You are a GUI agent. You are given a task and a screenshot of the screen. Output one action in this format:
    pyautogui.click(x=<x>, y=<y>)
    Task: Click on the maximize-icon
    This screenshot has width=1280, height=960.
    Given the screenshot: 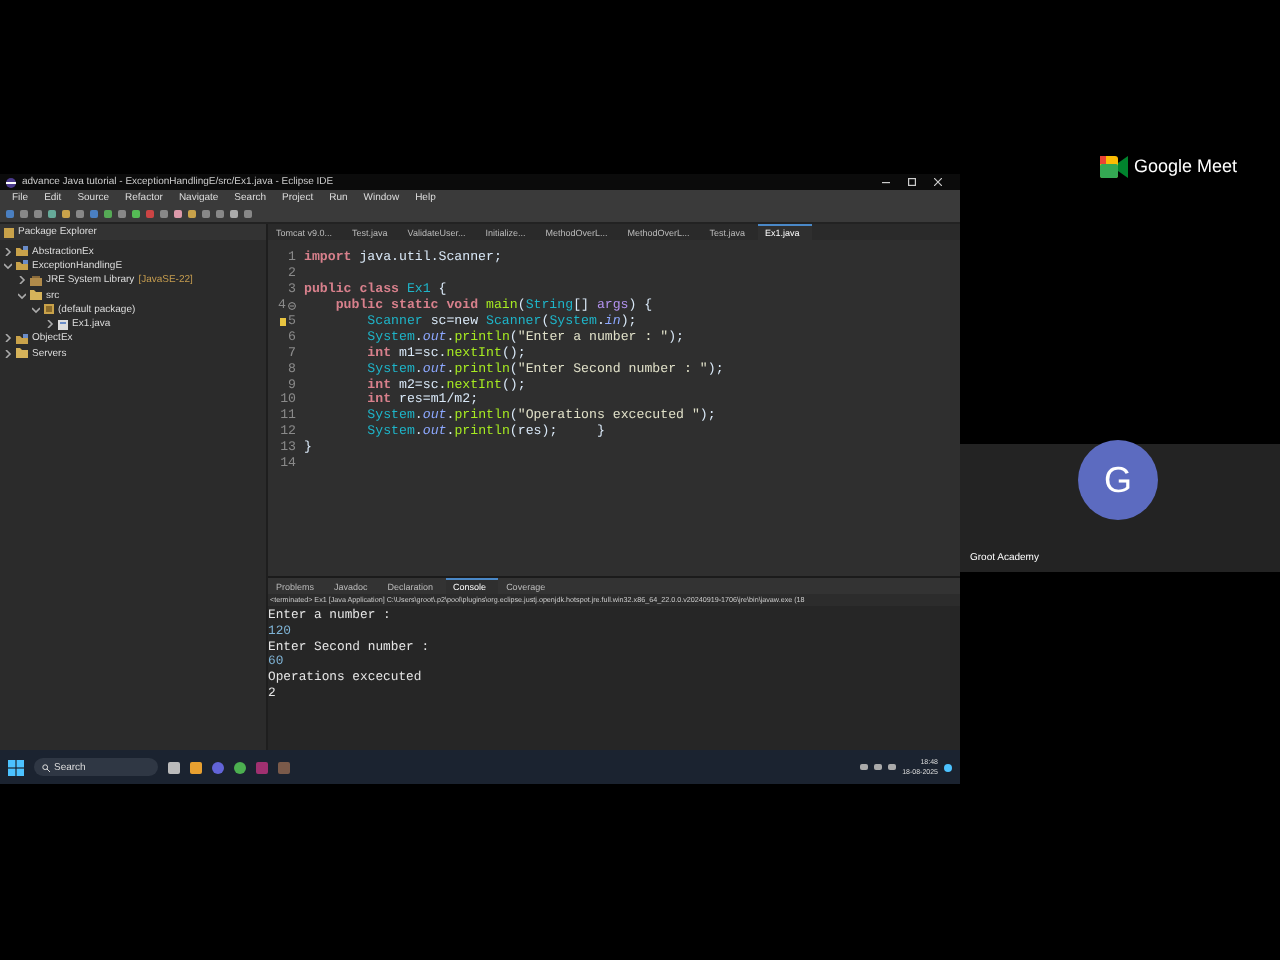 What is the action you would take?
    pyautogui.click(x=912, y=182)
    